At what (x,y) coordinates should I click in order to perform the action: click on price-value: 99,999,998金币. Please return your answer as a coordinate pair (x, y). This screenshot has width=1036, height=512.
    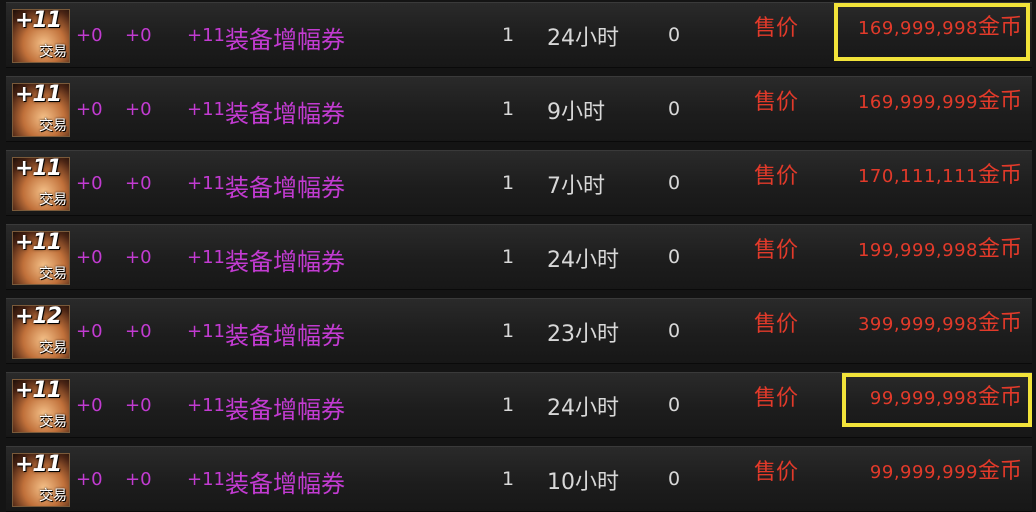
    Looking at the image, I should click on (946, 395).